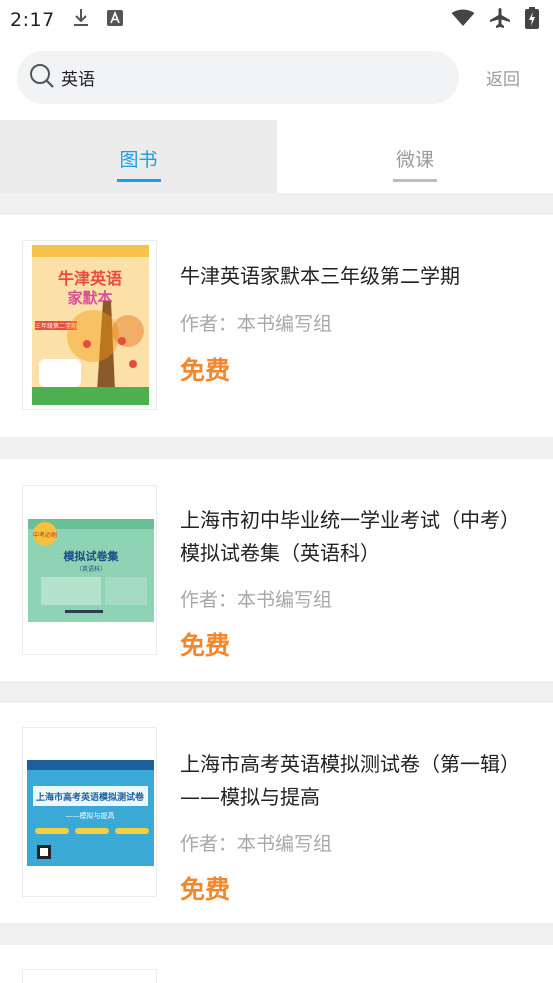 This screenshot has height=983, width=553. What do you see at coordinates (503, 77) in the screenshot?
I see `back-button: 返回` at bounding box center [503, 77].